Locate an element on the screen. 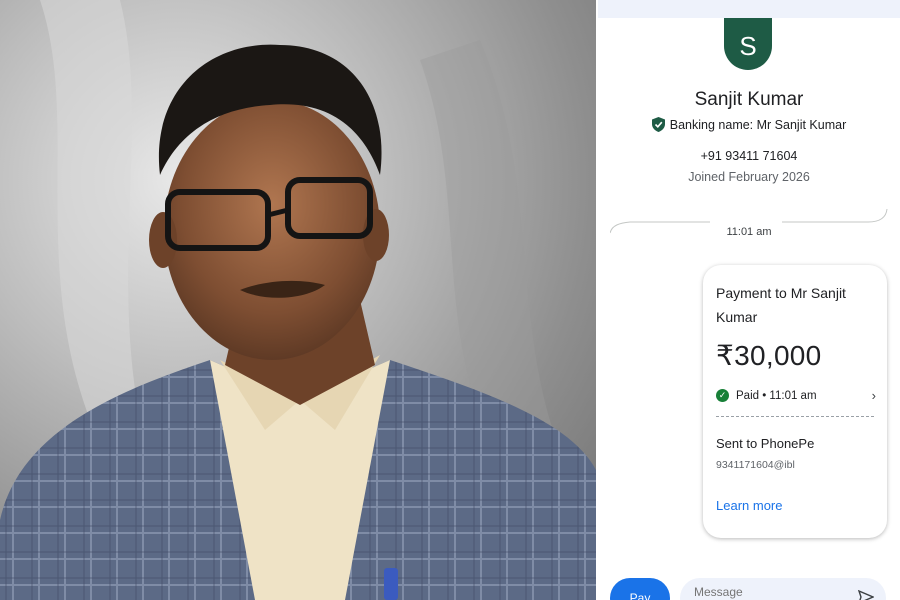 This screenshot has height=600, width=900. banking-name-row: Banking name: Mr Sanjit Kumar is located at coordinates (749, 124).